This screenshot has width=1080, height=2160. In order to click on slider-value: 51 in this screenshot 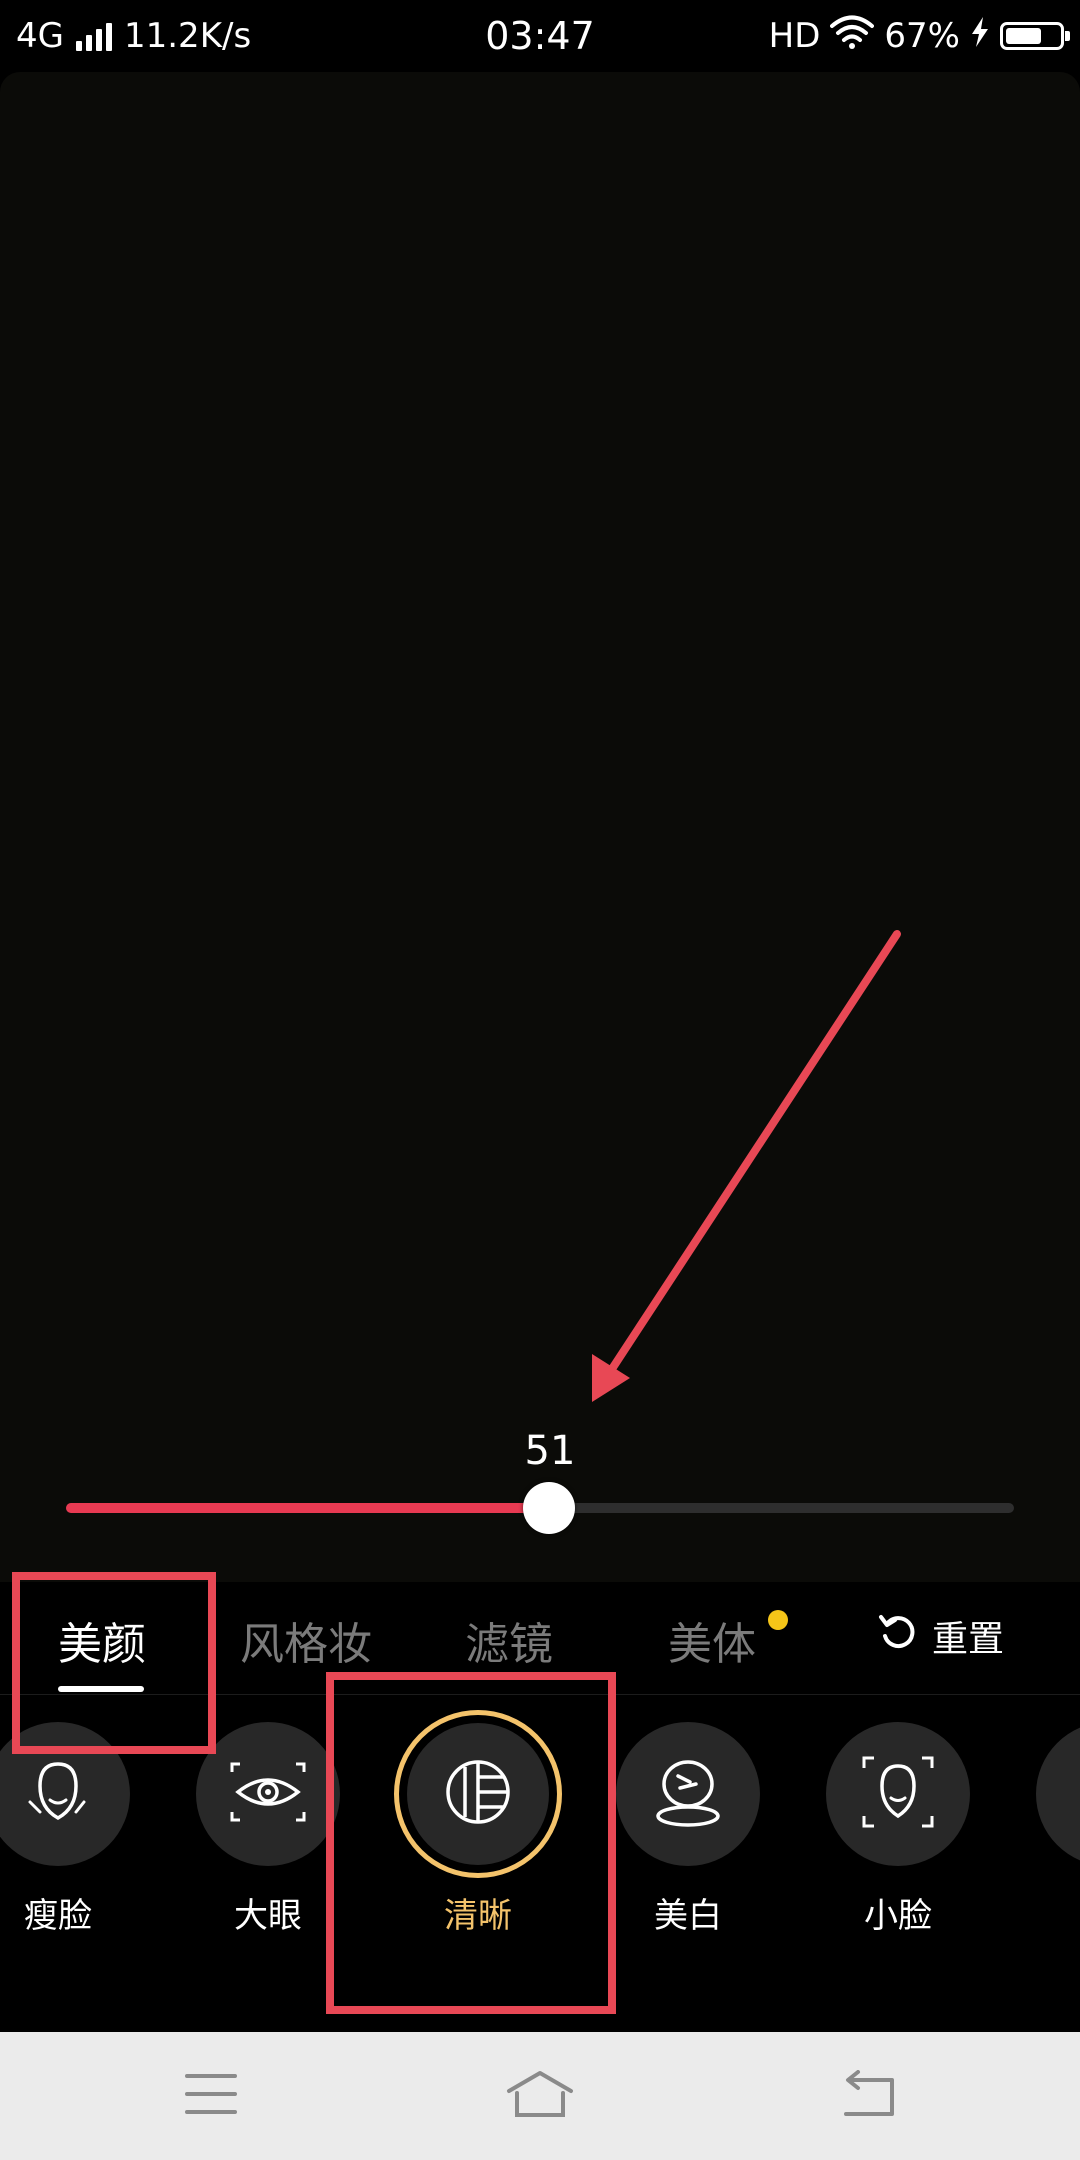, I will do `click(550, 1451)`.